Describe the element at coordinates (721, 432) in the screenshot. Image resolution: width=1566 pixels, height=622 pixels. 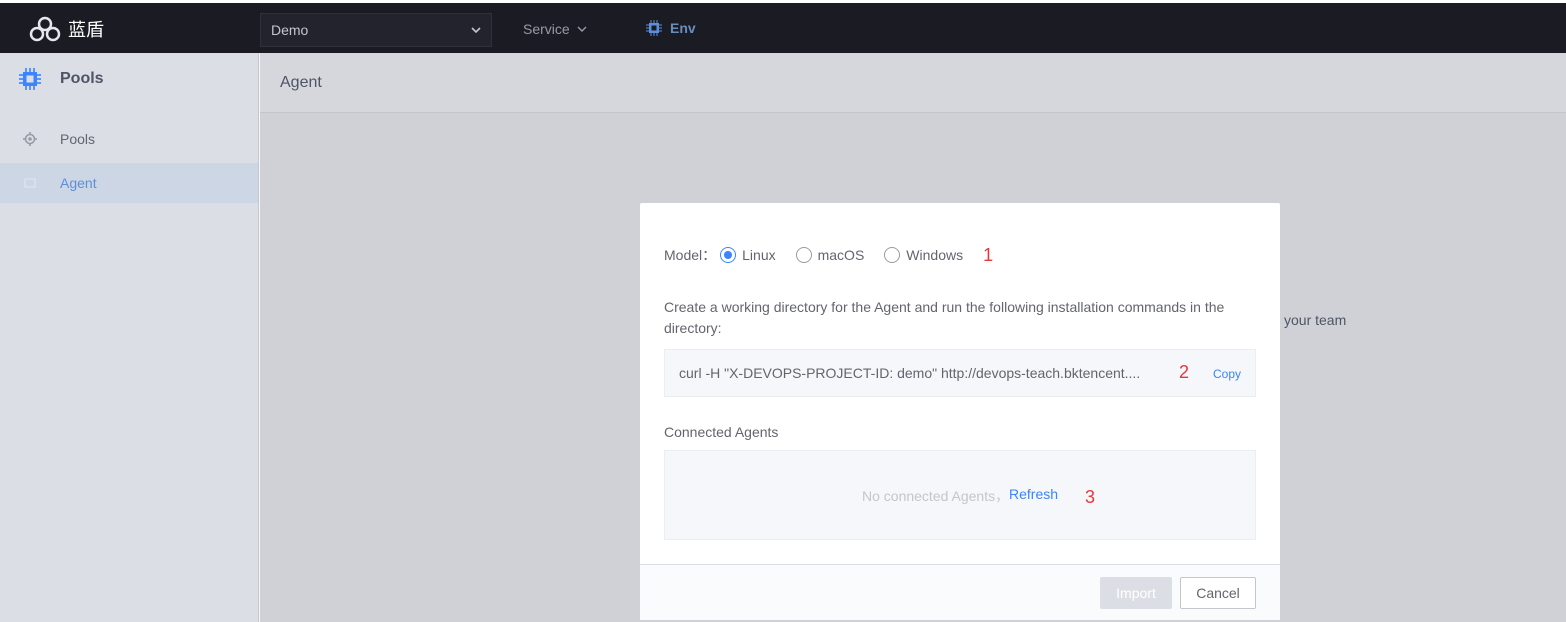
I see `connected-agents-title: Connected Agents` at that location.